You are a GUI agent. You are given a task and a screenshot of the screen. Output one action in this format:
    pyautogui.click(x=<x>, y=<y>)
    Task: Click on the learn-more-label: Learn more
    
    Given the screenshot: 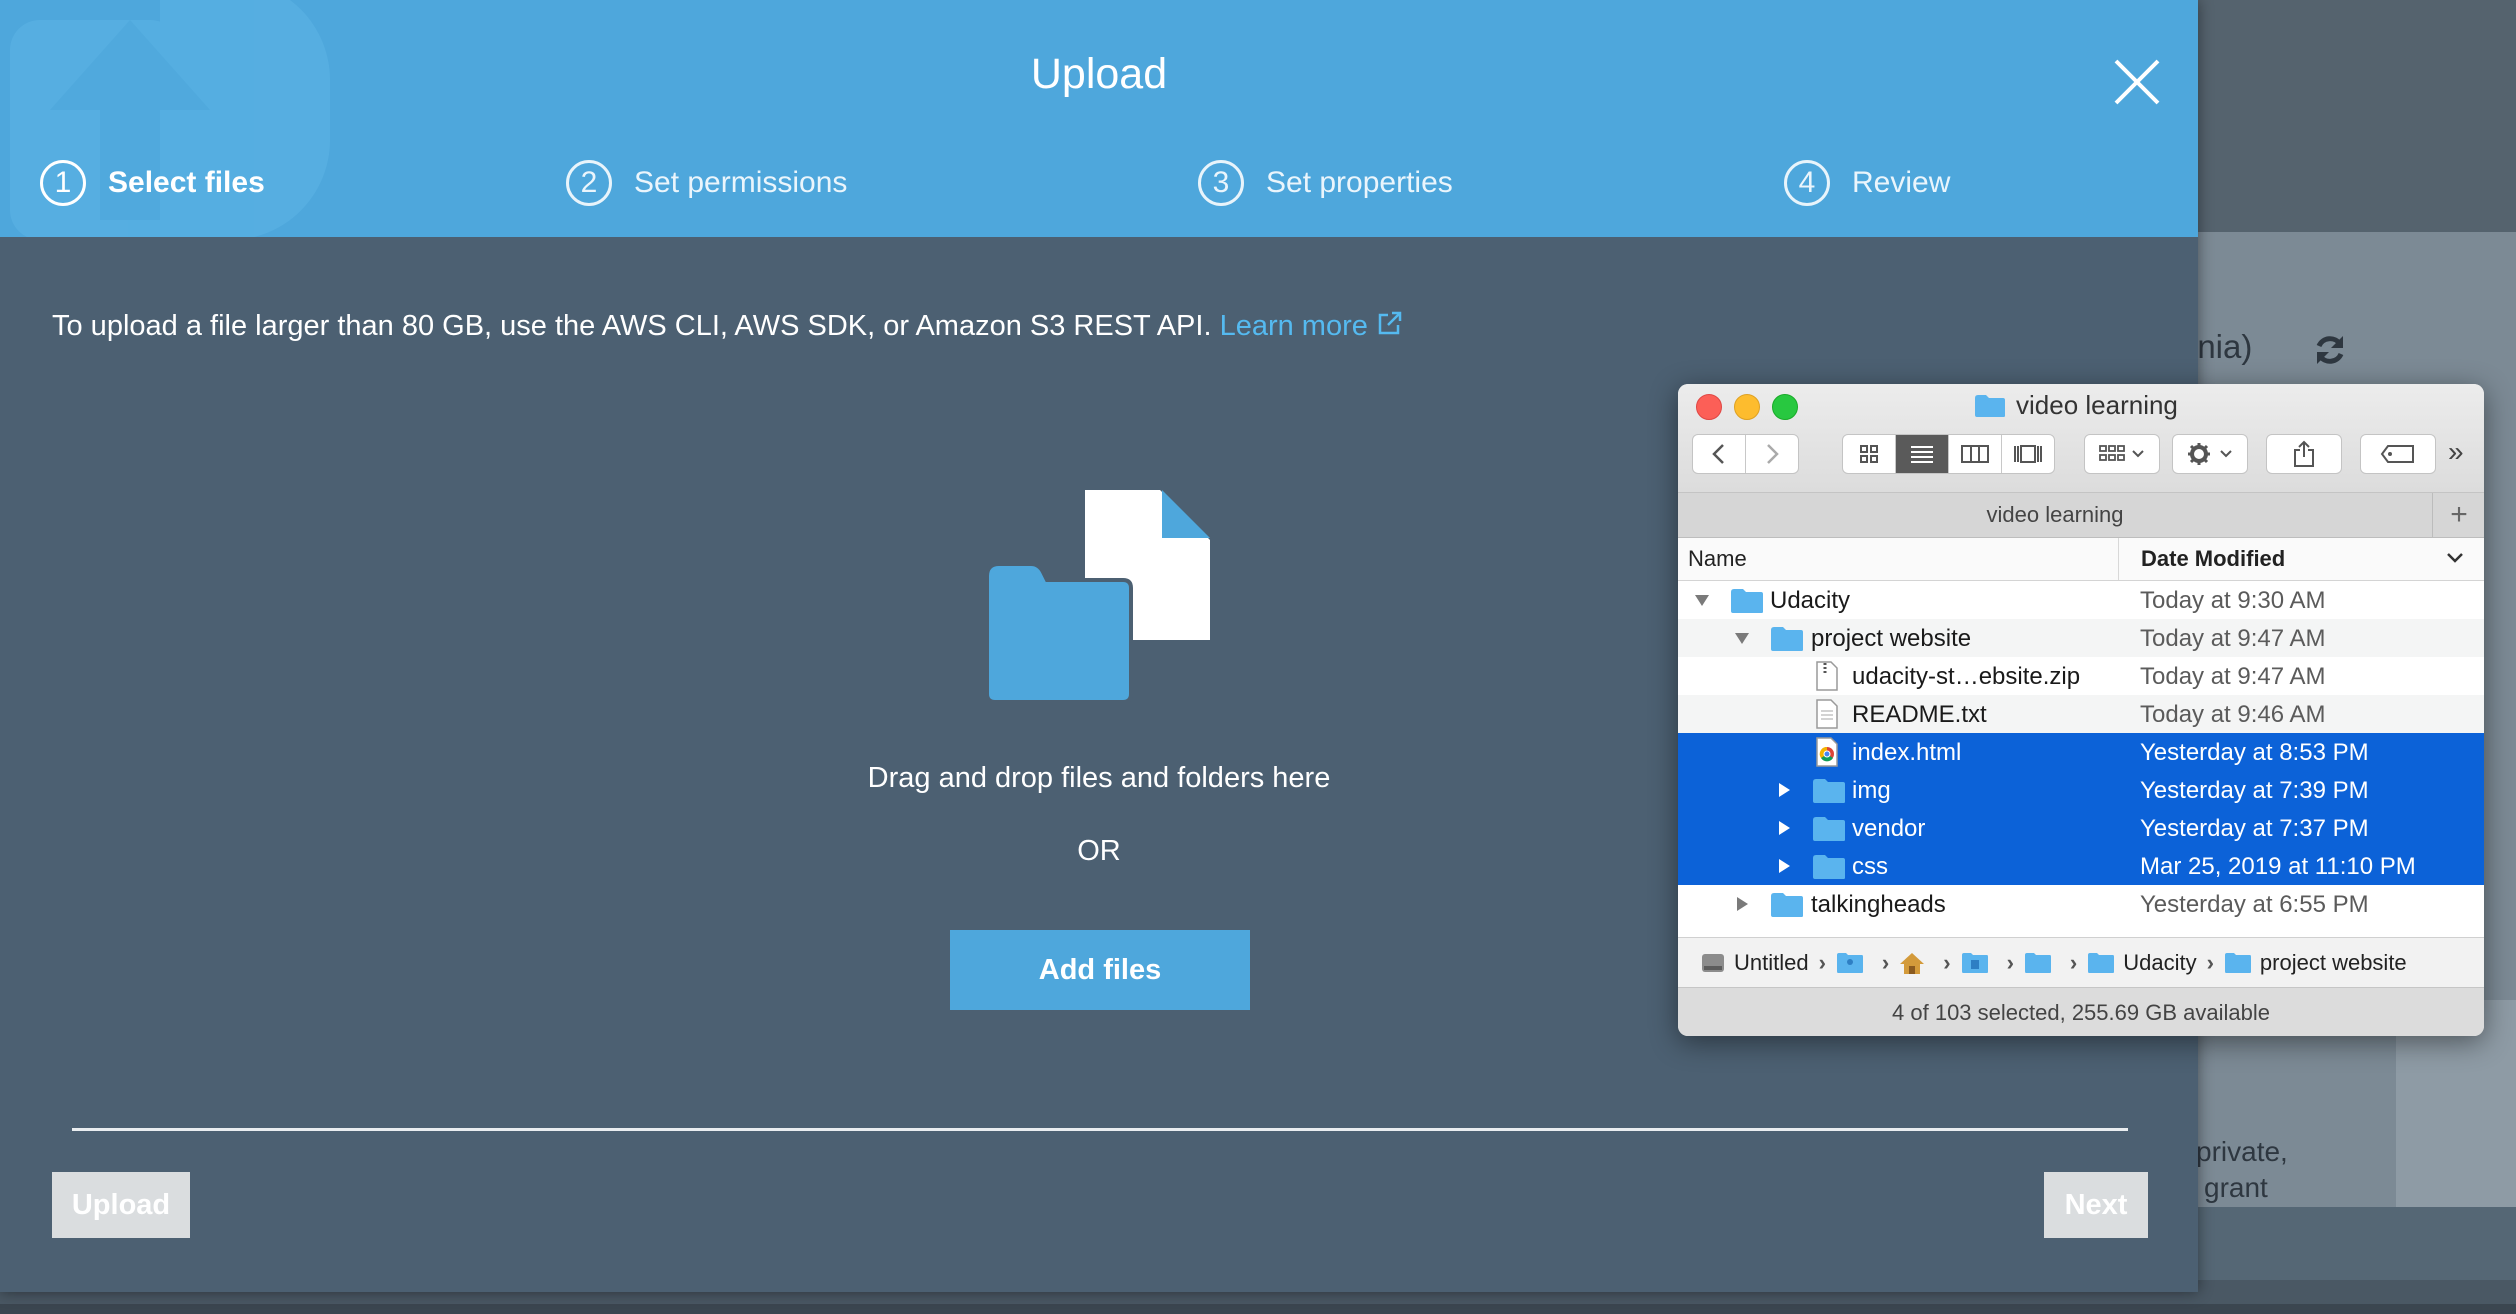 What is the action you would take?
    pyautogui.click(x=1293, y=326)
    